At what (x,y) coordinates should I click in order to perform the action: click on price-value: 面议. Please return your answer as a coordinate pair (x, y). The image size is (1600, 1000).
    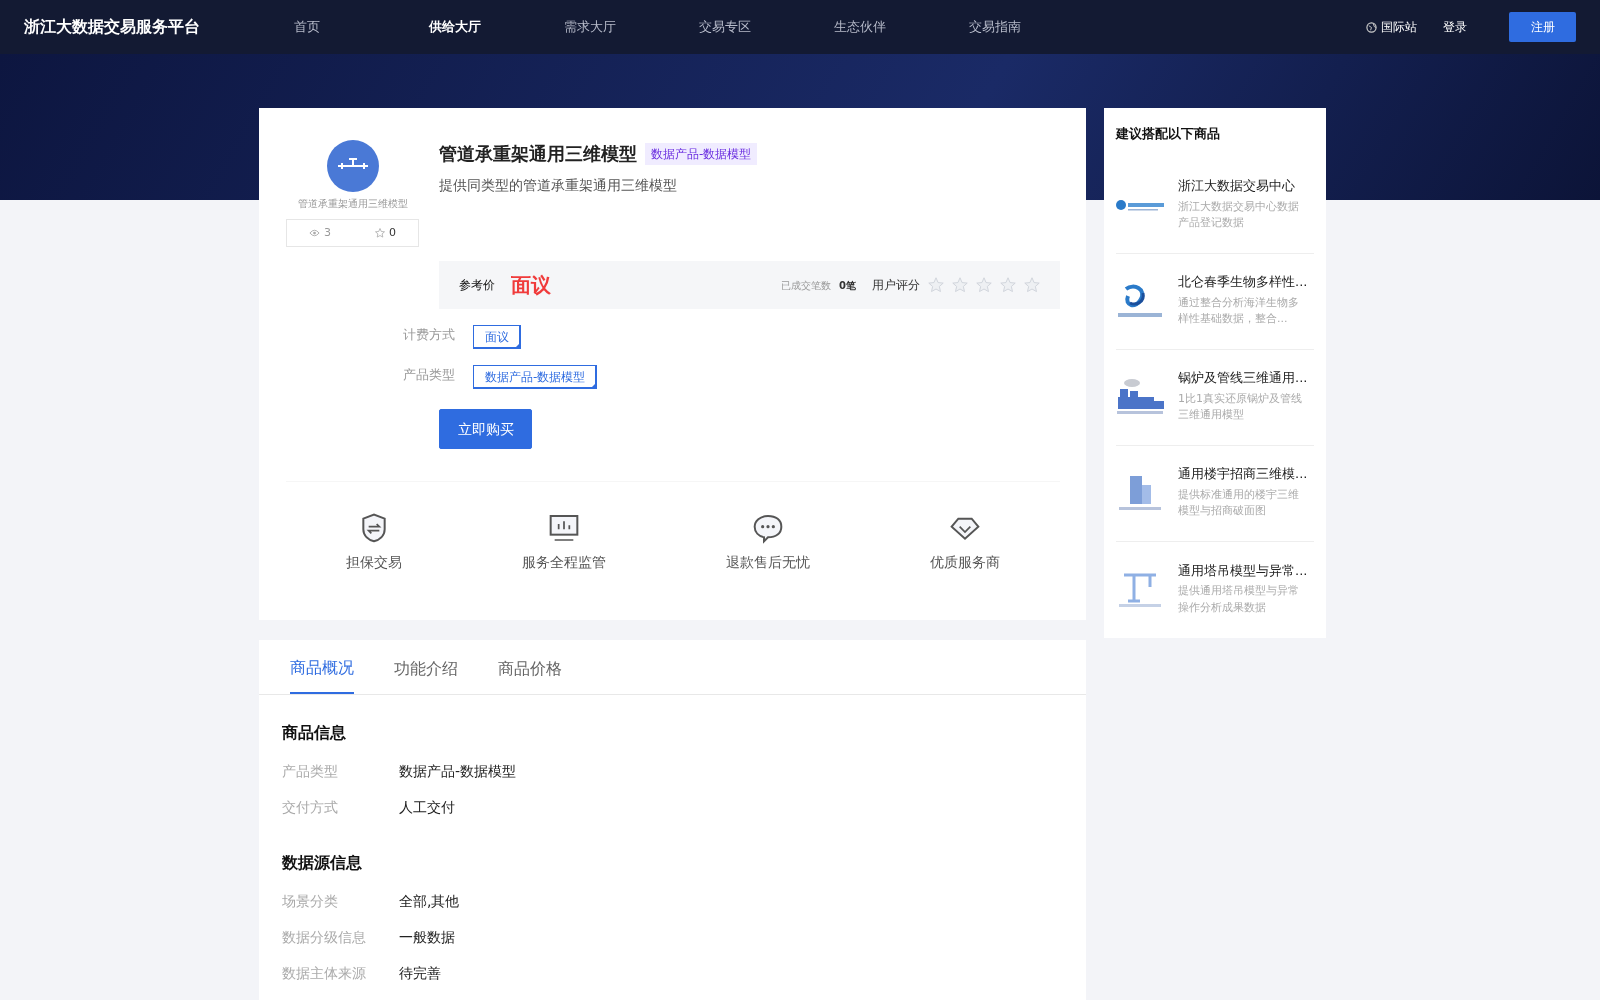
    Looking at the image, I should click on (531, 285).